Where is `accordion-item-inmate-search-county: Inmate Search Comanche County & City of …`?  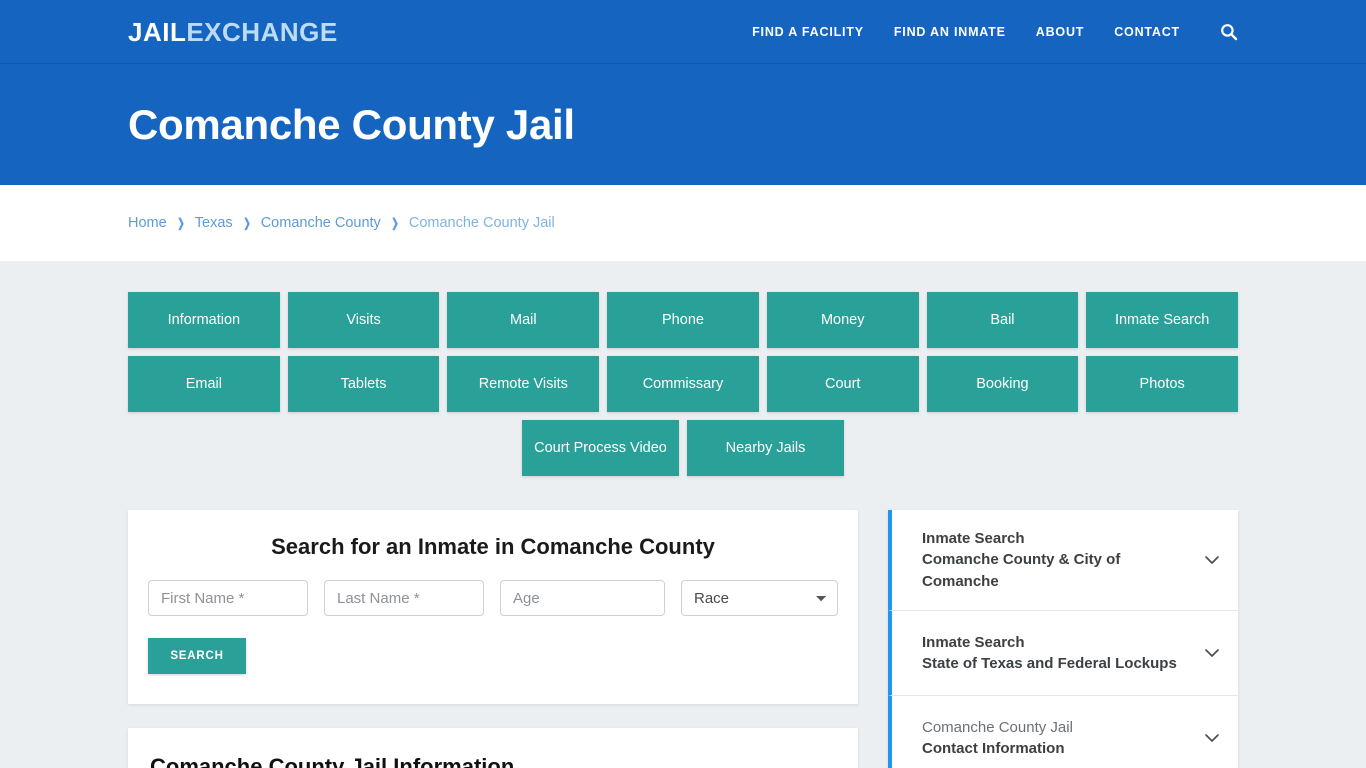
accordion-item-inmate-search-county: Inmate Search Comanche County & City of … is located at coordinates (1063, 560).